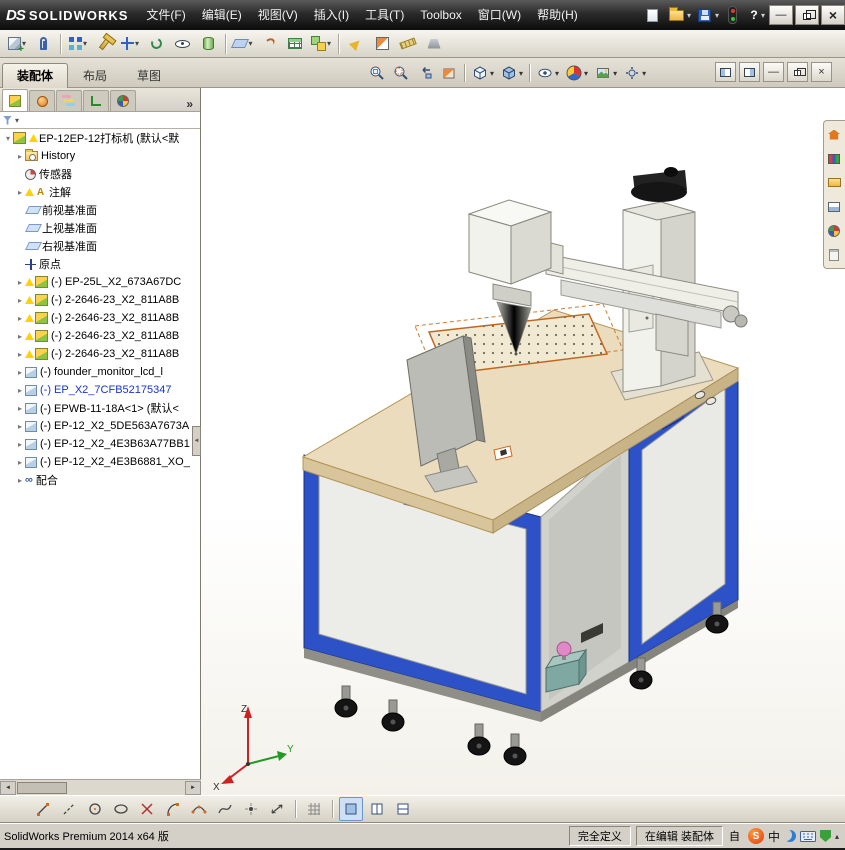 This screenshot has height=850, width=845. What do you see at coordinates (278, 15) in the screenshot?
I see `menu-view: 视图(V)` at bounding box center [278, 15].